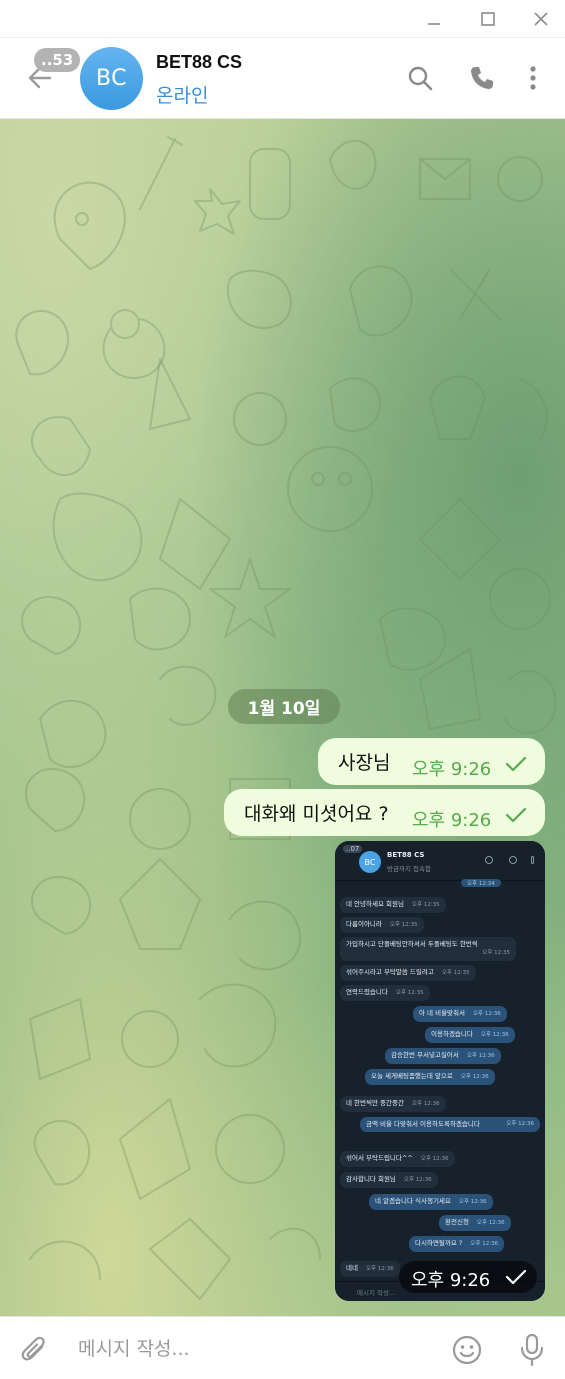  Describe the element at coordinates (364, 763) in the screenshot. I see `message-text: 사장님` at that location.